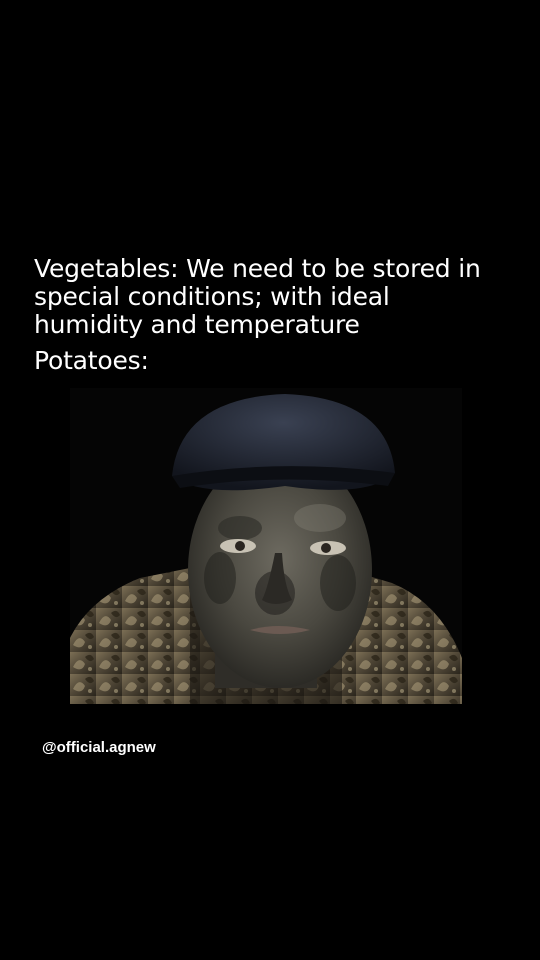 This screenshot has height=960, width=540. I want to click on caption-line-1: Vegetables: We need to be stored in, so click(257, 268).